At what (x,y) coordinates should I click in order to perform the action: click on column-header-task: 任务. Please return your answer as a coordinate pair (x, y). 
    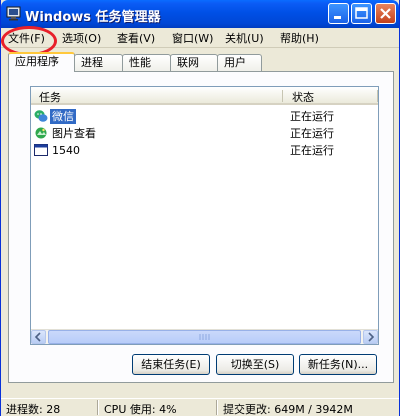
    Looking at the image, I should click on (50, 97).